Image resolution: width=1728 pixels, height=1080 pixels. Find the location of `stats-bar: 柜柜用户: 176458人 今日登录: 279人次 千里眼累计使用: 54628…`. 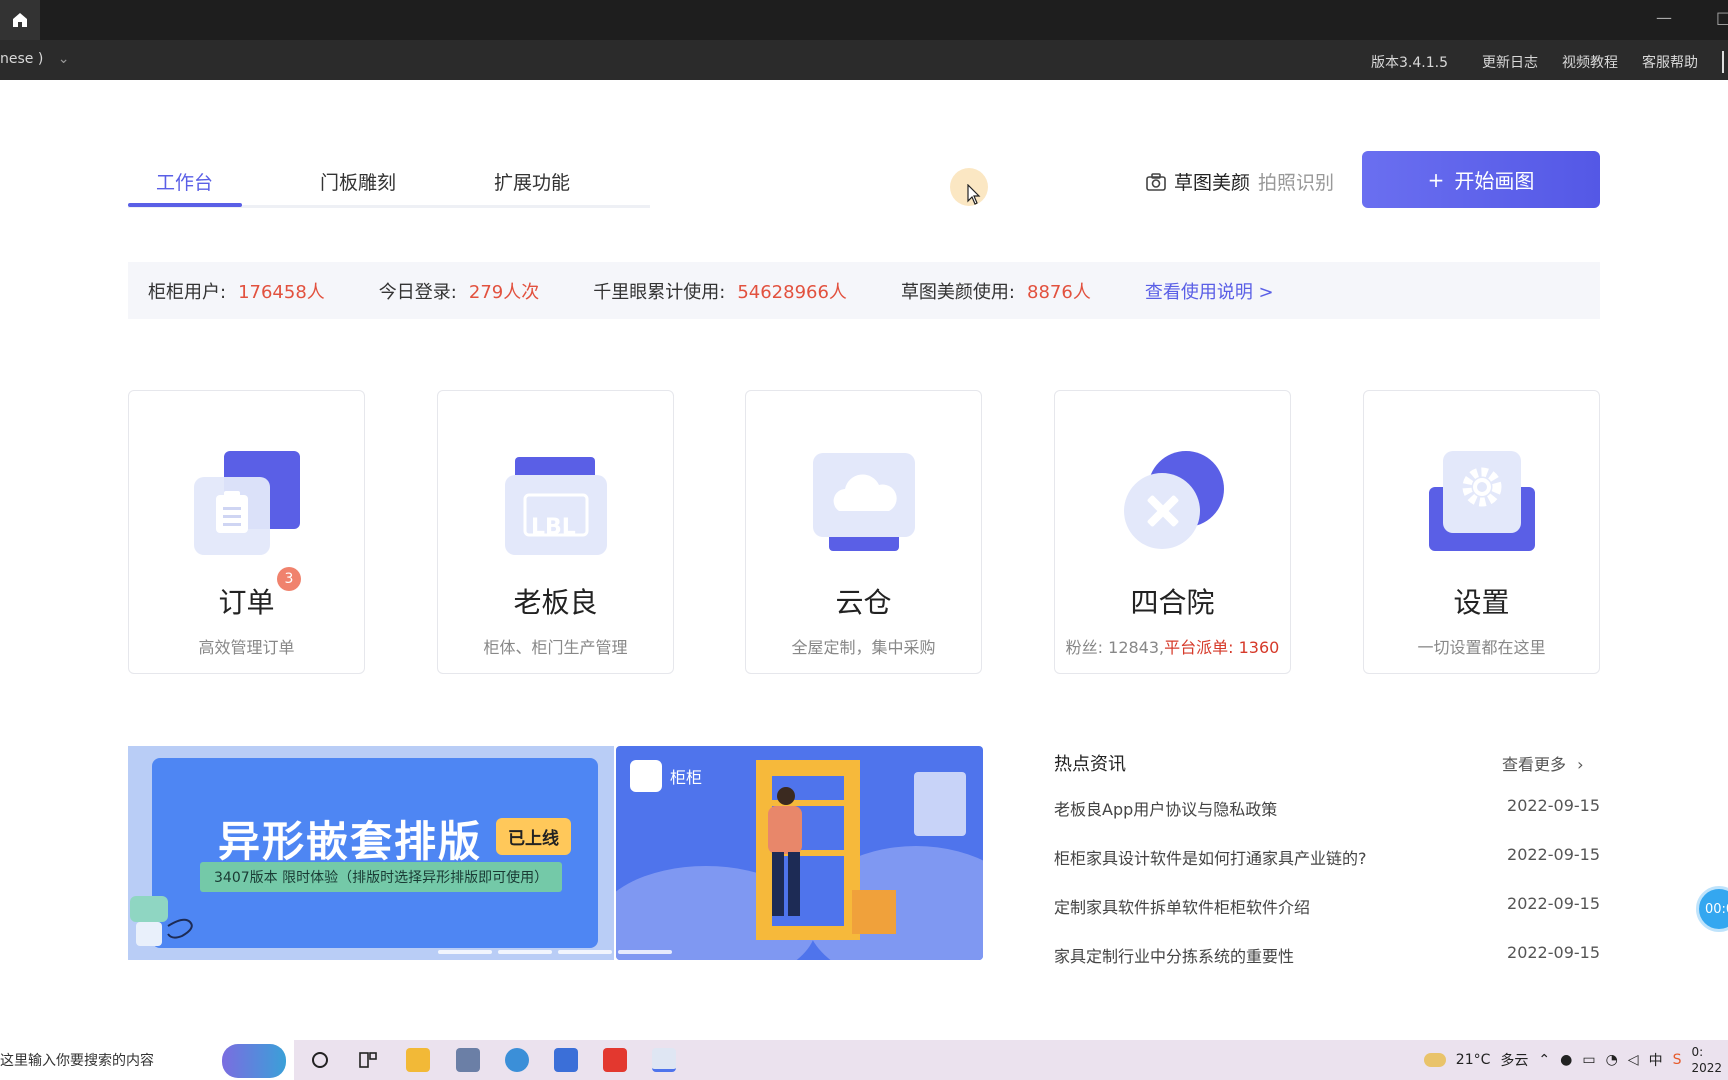

stats-bar: 柜柜用户: 176458人 今日登录: 279人次 千里眼累计使用: 54628… is located at coordinates (864, 290).